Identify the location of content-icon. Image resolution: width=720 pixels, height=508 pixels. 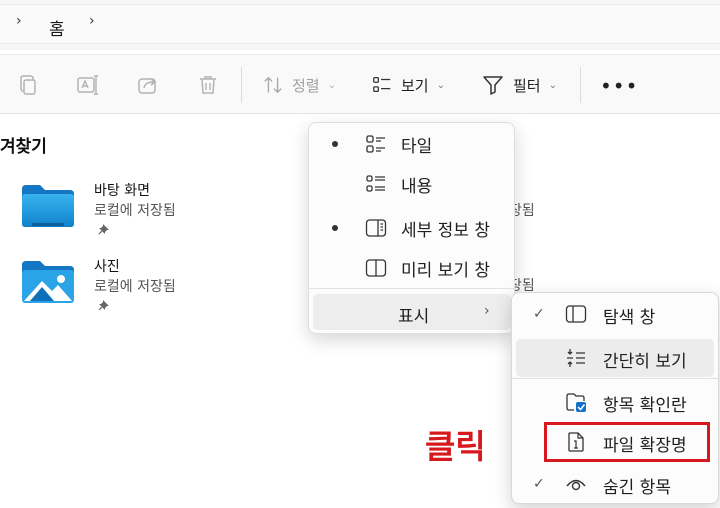
(375, 183).